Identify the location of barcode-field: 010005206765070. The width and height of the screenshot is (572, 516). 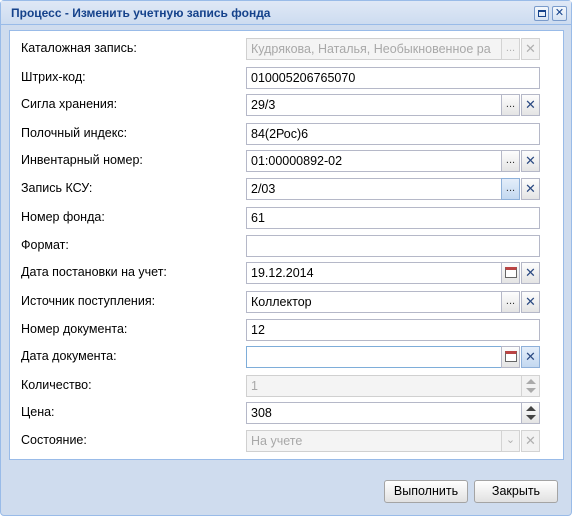
(393, 78).